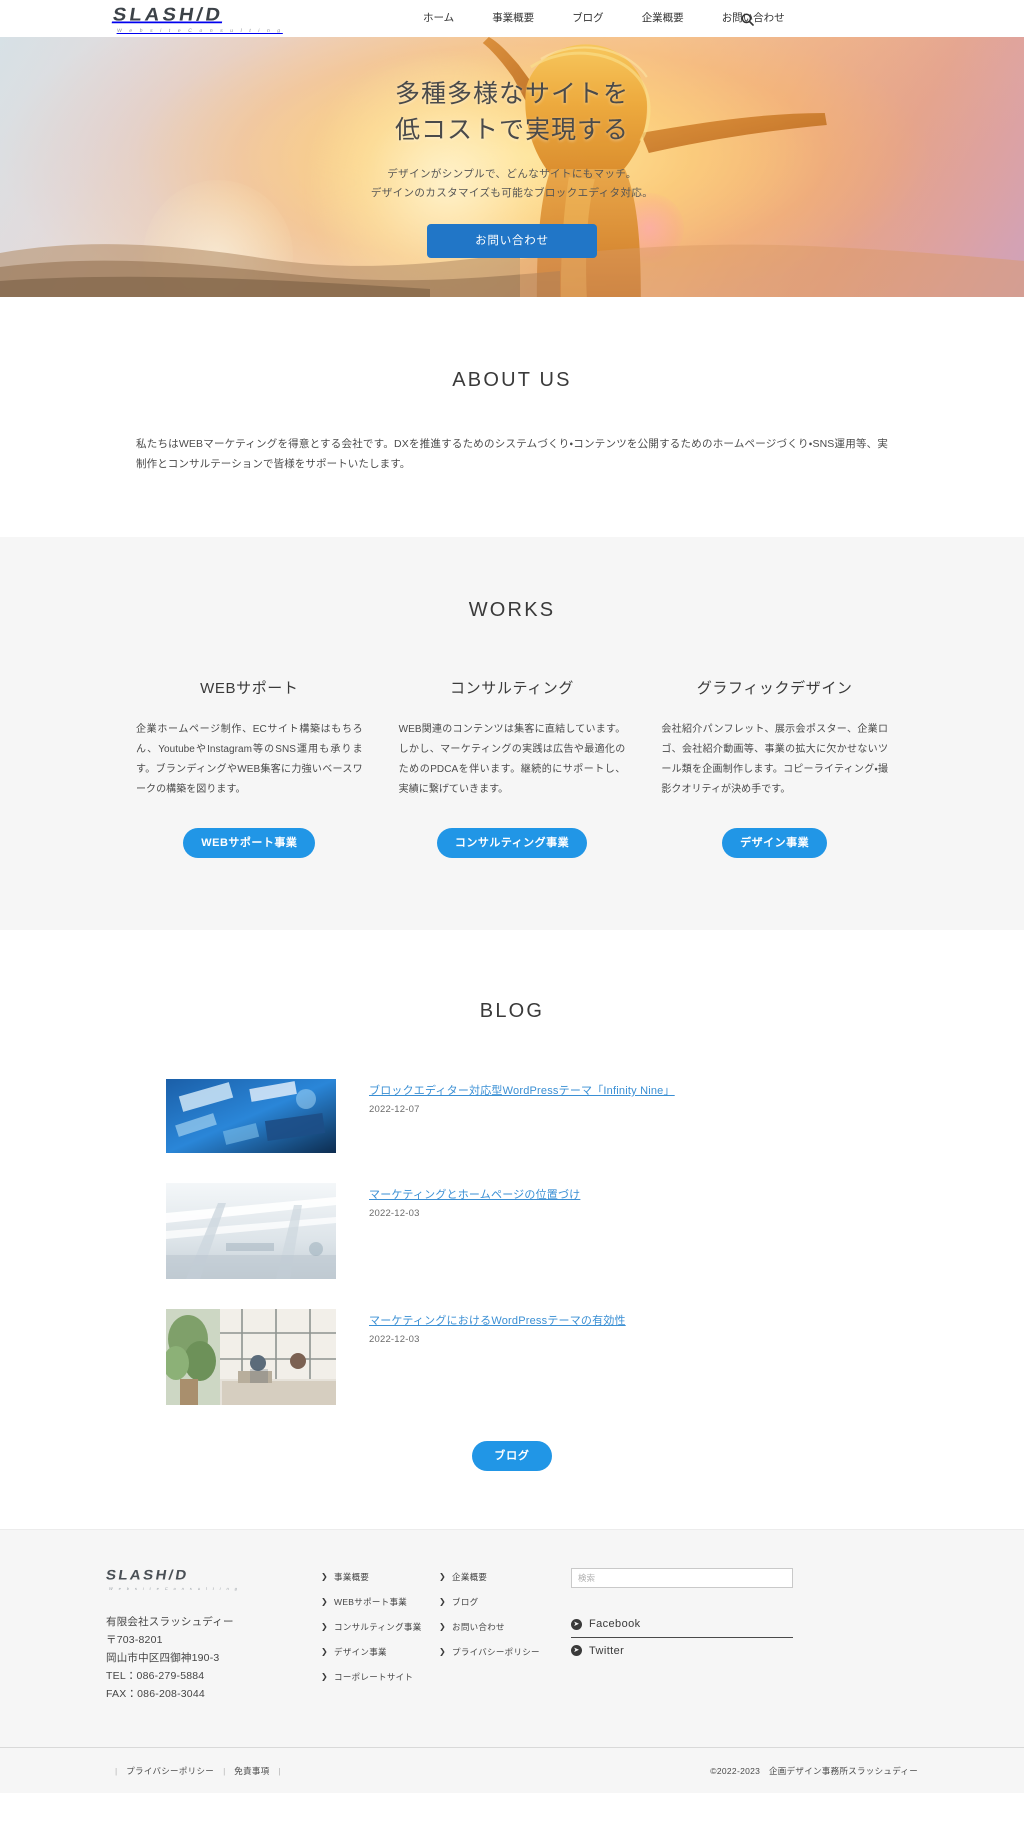 This screenshot has height=1836, width=1024. What do you see at coordinates (251, 1771) in the screenshot?
I see `footer-bottom-link-disclaimer: 免責事項` at bounding box center [251, 1771].